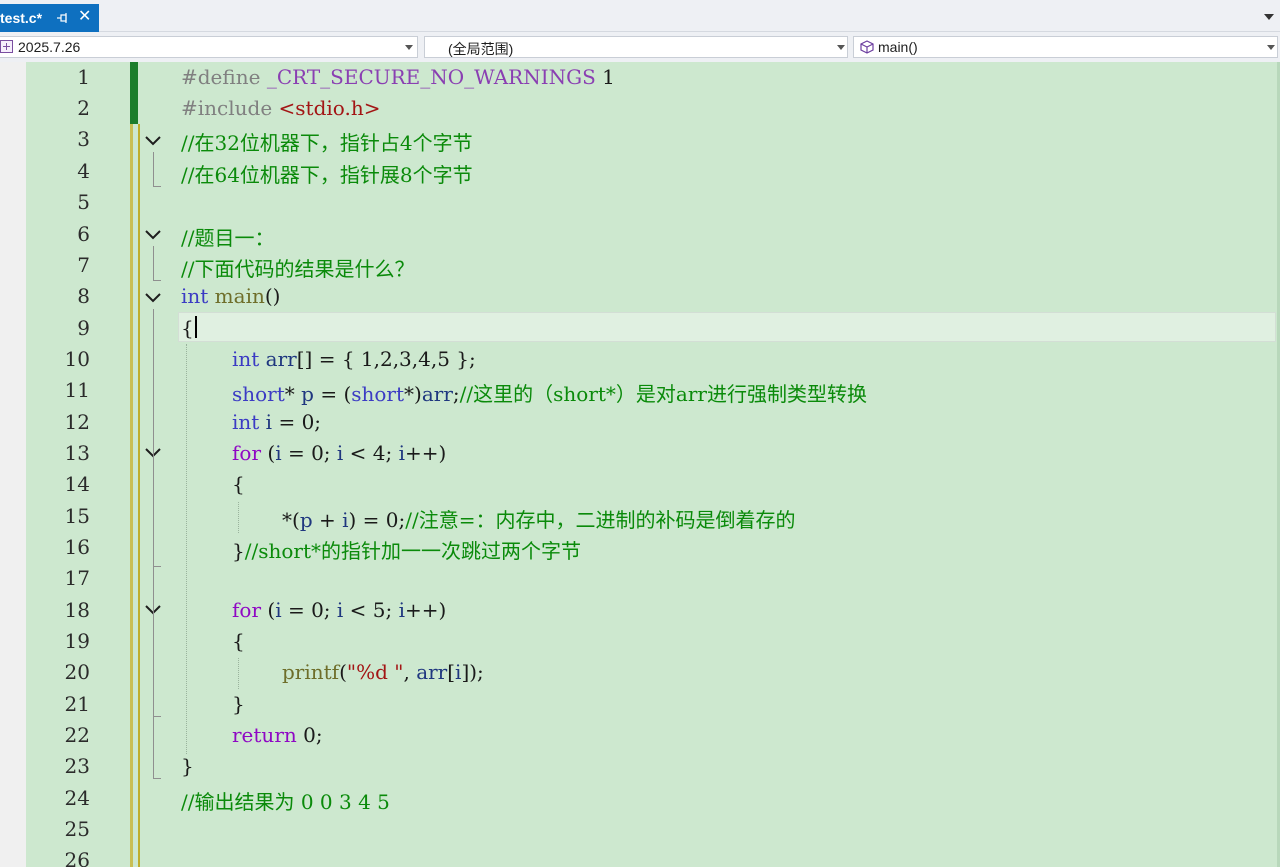 The image size is (1280, 867). Describe the element at coordinates (354, 359) in the screenshot. I see `code-line: int arr[] = { 1,2,3,4,5 };` at that location.